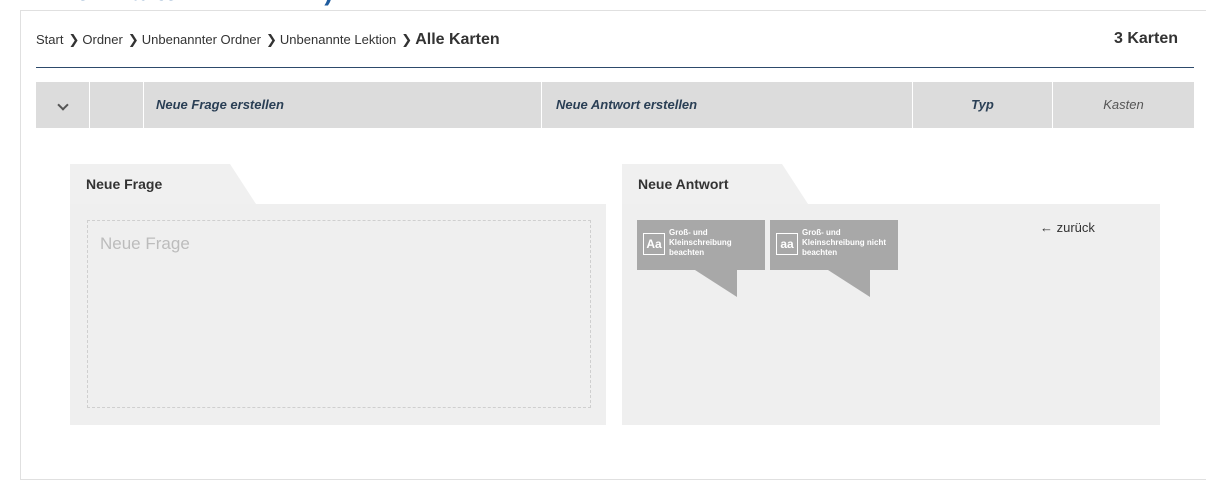 The height and width of the screenshot is (480, 1206). Describe the element at coordinates (844, 242) in the screenshot. I see `case-insensitive-label: Groß- und Kleinschreibung nicht beachten` at that location.